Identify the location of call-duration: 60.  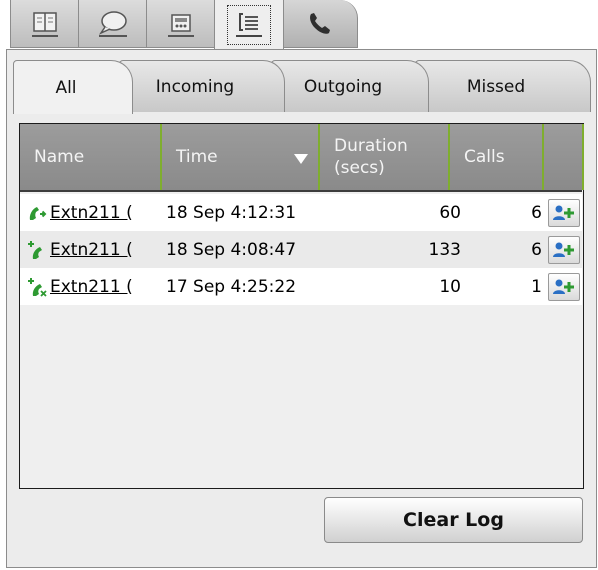
(450, 212).